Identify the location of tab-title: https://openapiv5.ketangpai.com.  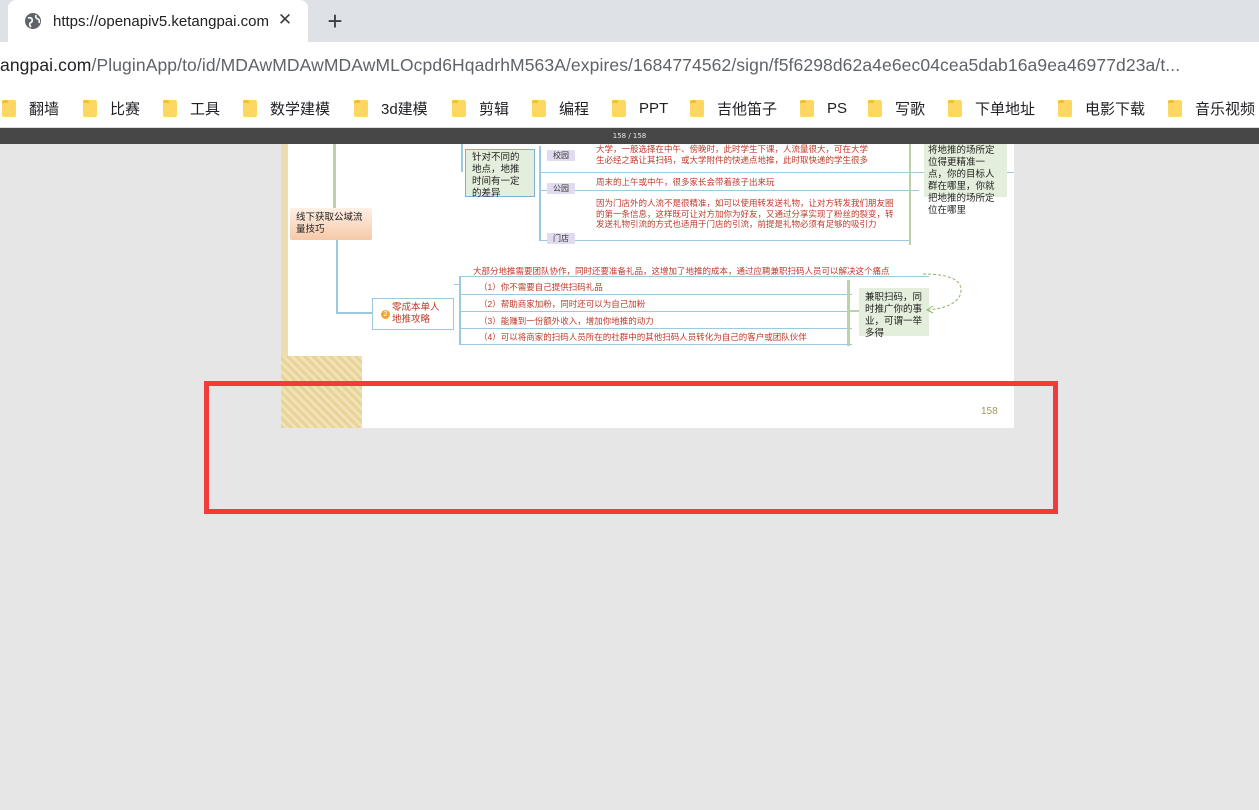
(161, 21).